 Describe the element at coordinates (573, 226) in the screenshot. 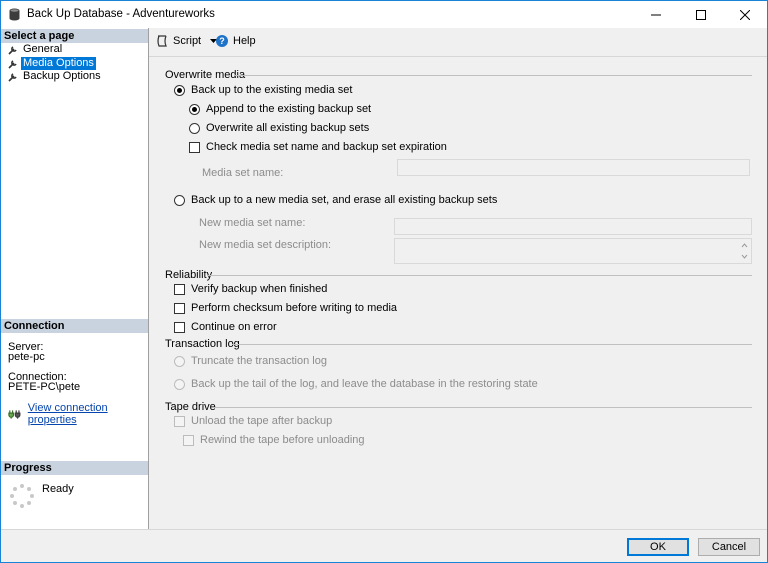

I see `new-media-set-name-input` at that location.